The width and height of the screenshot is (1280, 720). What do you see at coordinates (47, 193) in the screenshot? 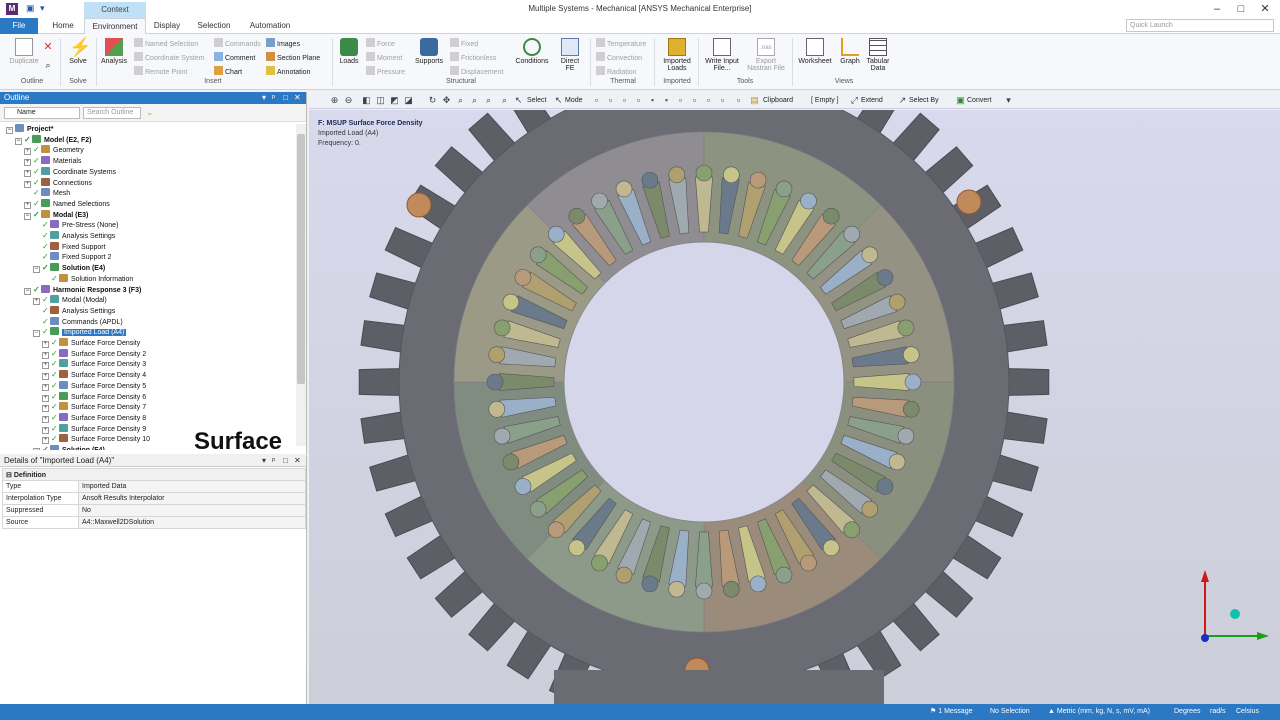
I see `tree-item: ✓ Mesh` at bounding box center [47, 193].